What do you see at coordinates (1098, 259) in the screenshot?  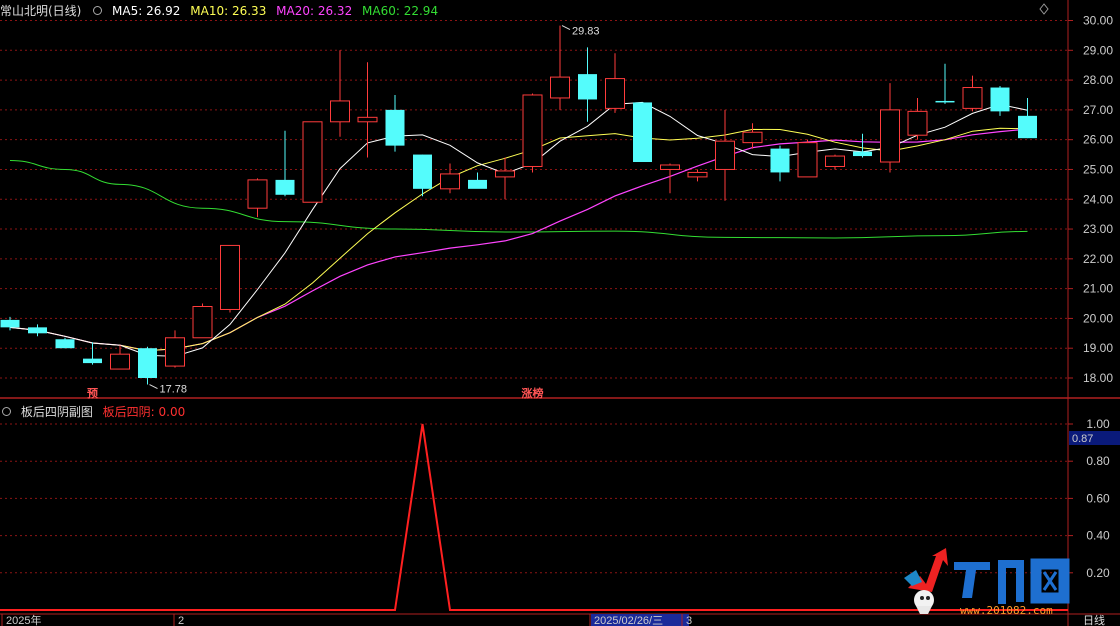 I see `price-tick-label: 22.00` at bounding box center [1098, 259].